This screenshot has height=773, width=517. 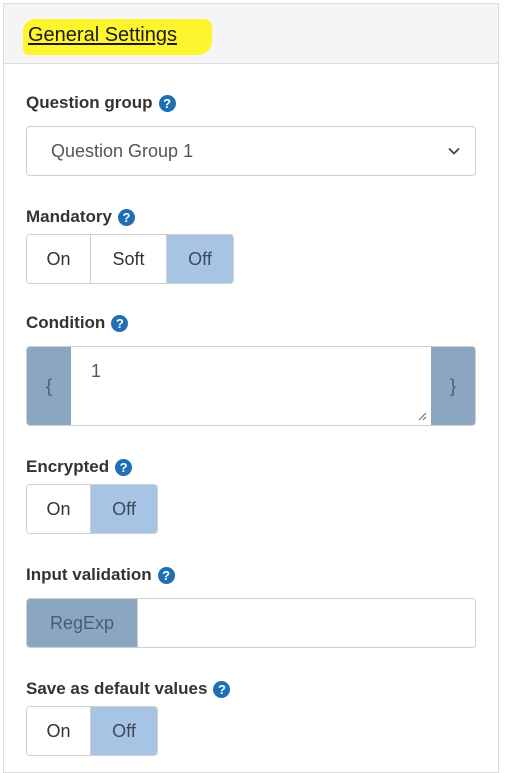 I want to click on close-brace-addon: }, so click(x=453, y=386).